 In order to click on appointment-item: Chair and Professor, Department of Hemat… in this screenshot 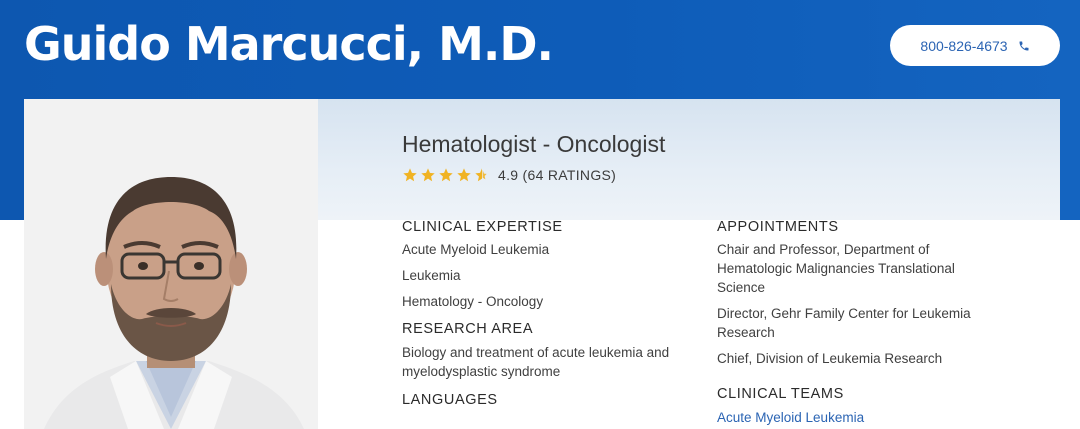, I will do `click(836, 268)`.